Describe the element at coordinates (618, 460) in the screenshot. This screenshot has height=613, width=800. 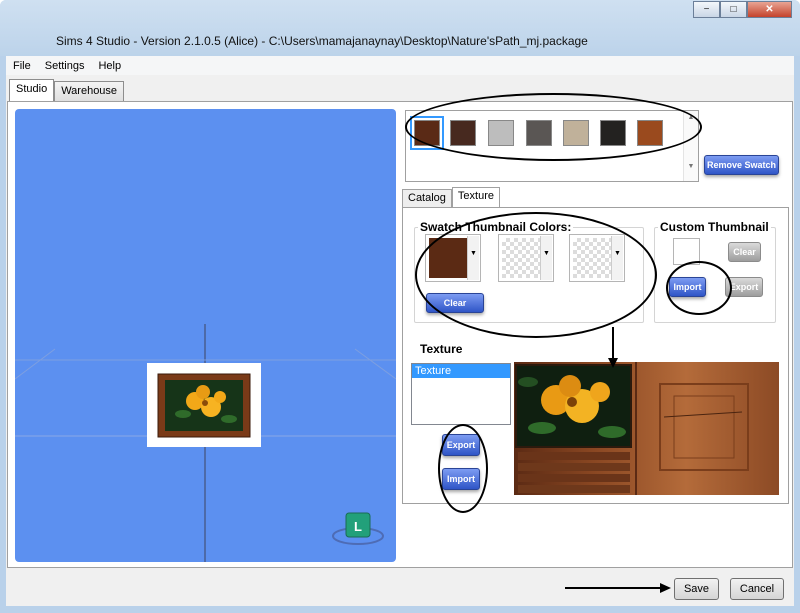
I see `annotation-arrows` at that location.